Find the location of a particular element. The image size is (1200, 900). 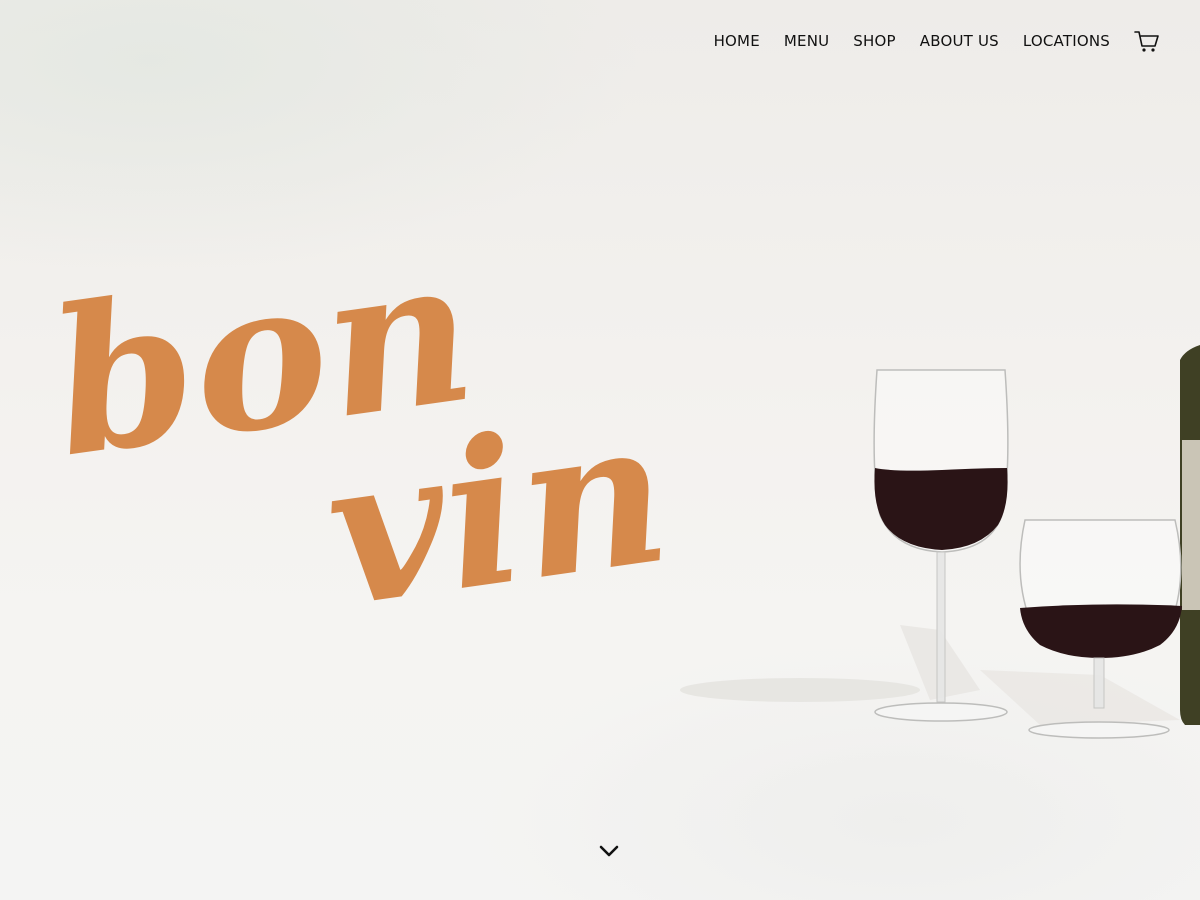

nav-shop: SHOP is located at coordinates (874, 41).